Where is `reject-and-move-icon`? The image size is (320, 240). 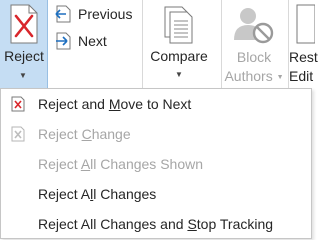 reject-and-move-icon is located at coordinates (18, 104).